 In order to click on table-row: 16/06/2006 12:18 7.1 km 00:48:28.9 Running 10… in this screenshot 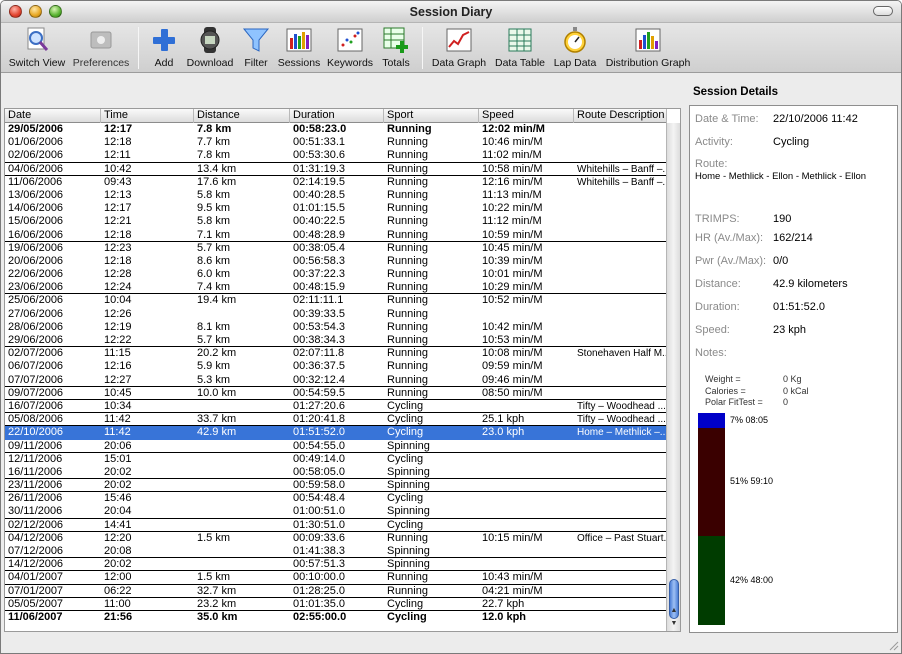, I will do `click(336, 235)`.